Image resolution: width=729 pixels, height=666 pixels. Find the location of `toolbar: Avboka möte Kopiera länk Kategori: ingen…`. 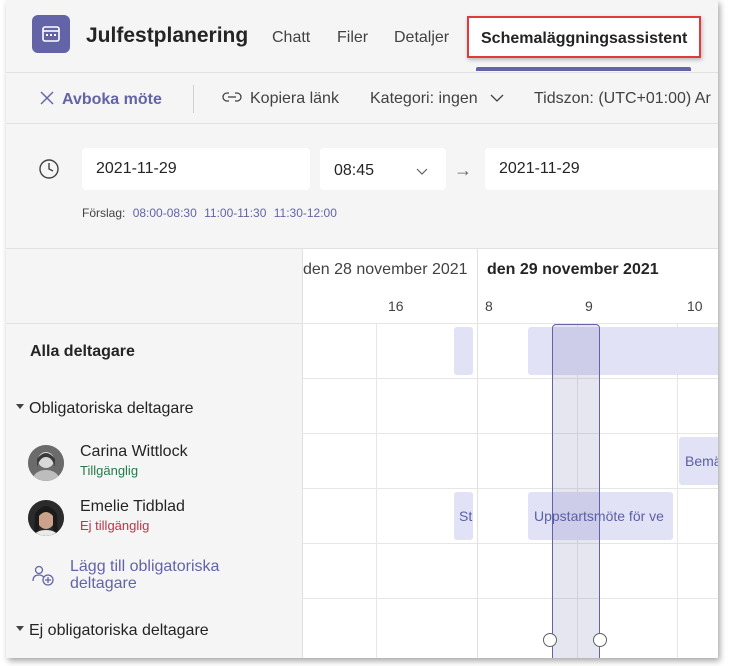

toolbar: Avboka möte Kopiera länk Kategori: ingen… is located at coordinates (362, 98).